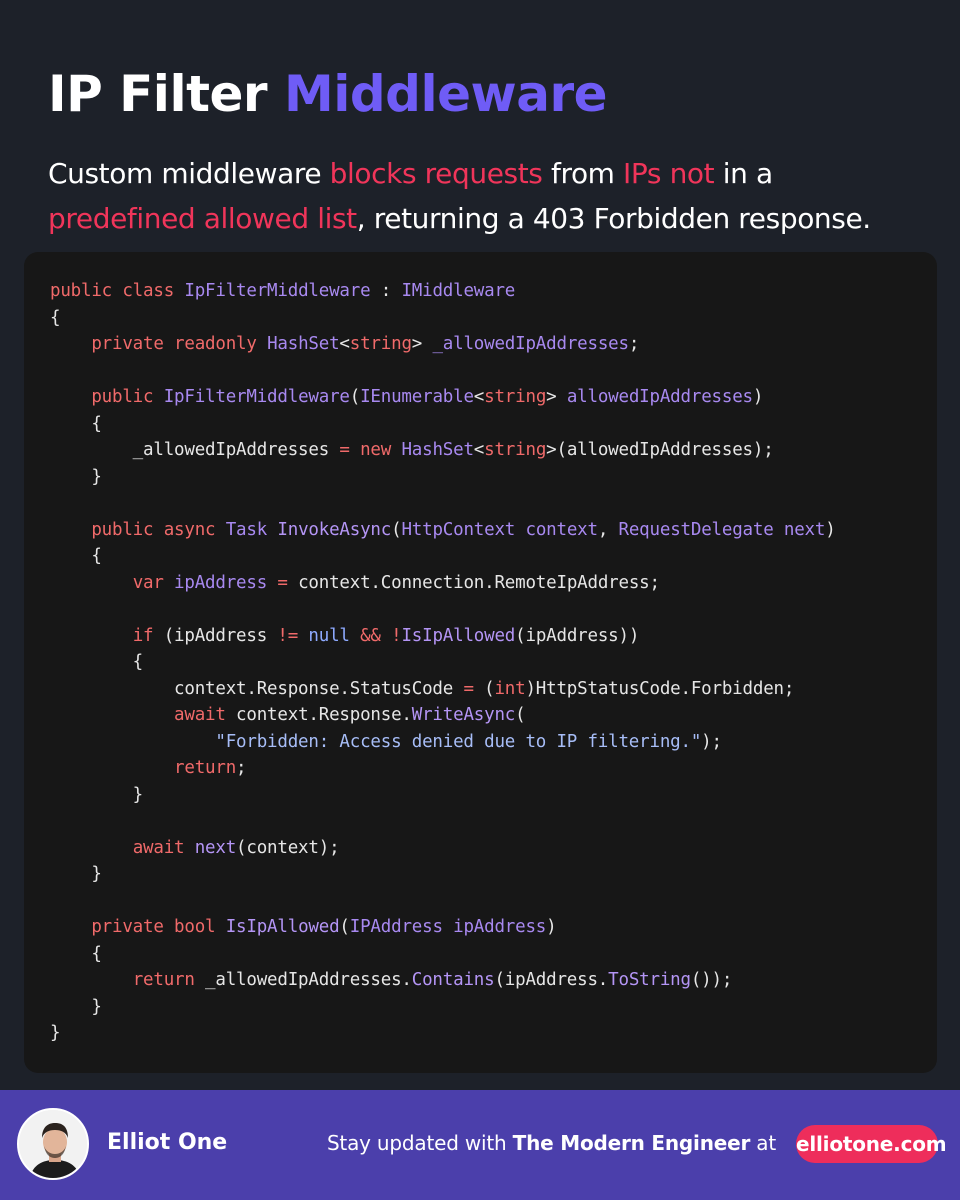  I want to click on code-token: IPAddress ipAddress, so click(448, 927).